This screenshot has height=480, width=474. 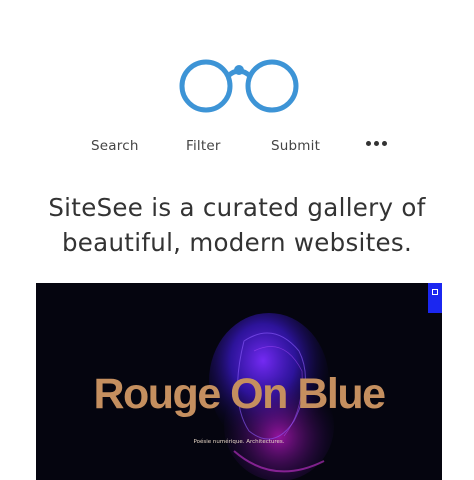 What do you see at coordinates (203, 146) in the screenshot?
I see `nav-filter-link: Filter` at bounding box center [203, 146].